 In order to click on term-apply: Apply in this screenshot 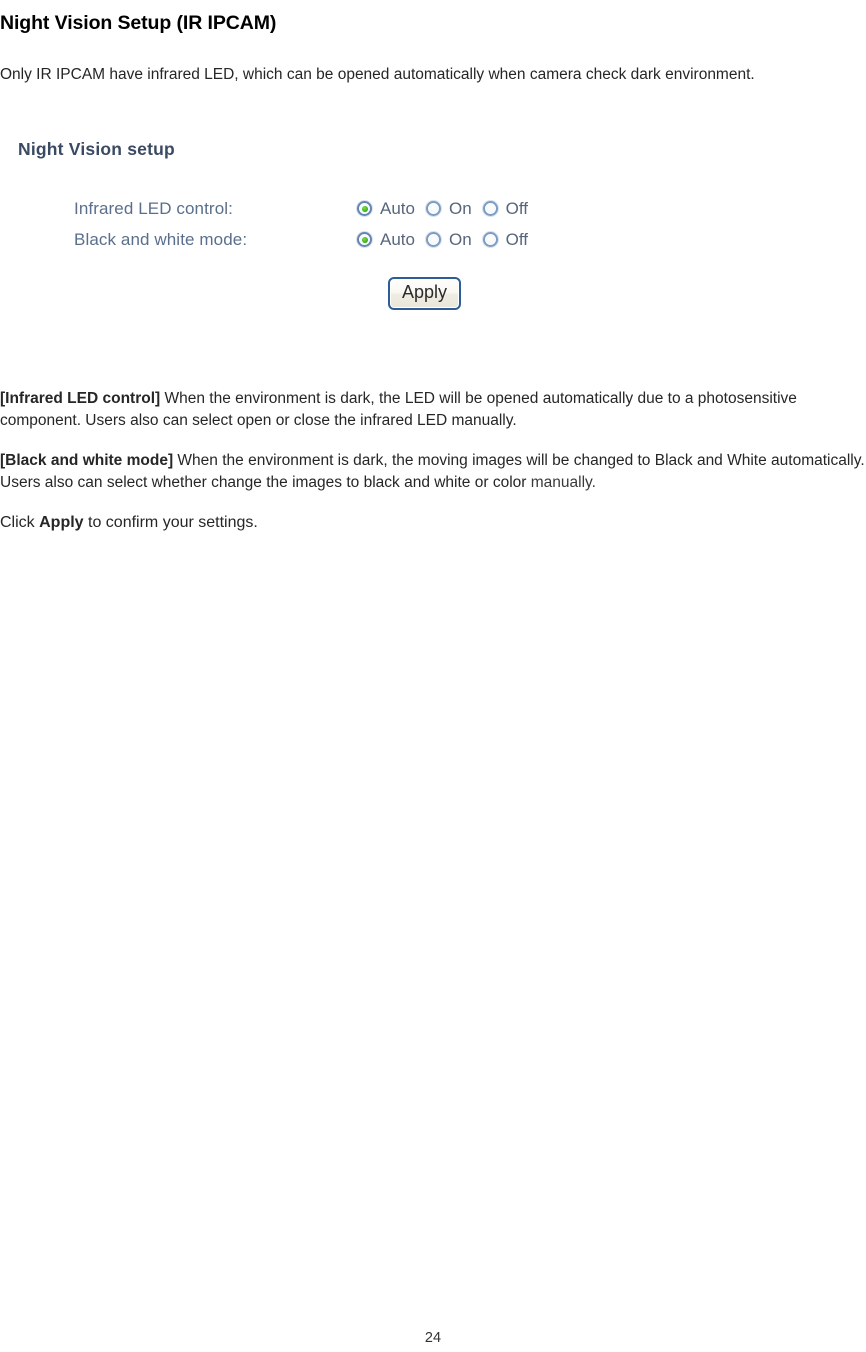, I will do `click(61, 522)`.